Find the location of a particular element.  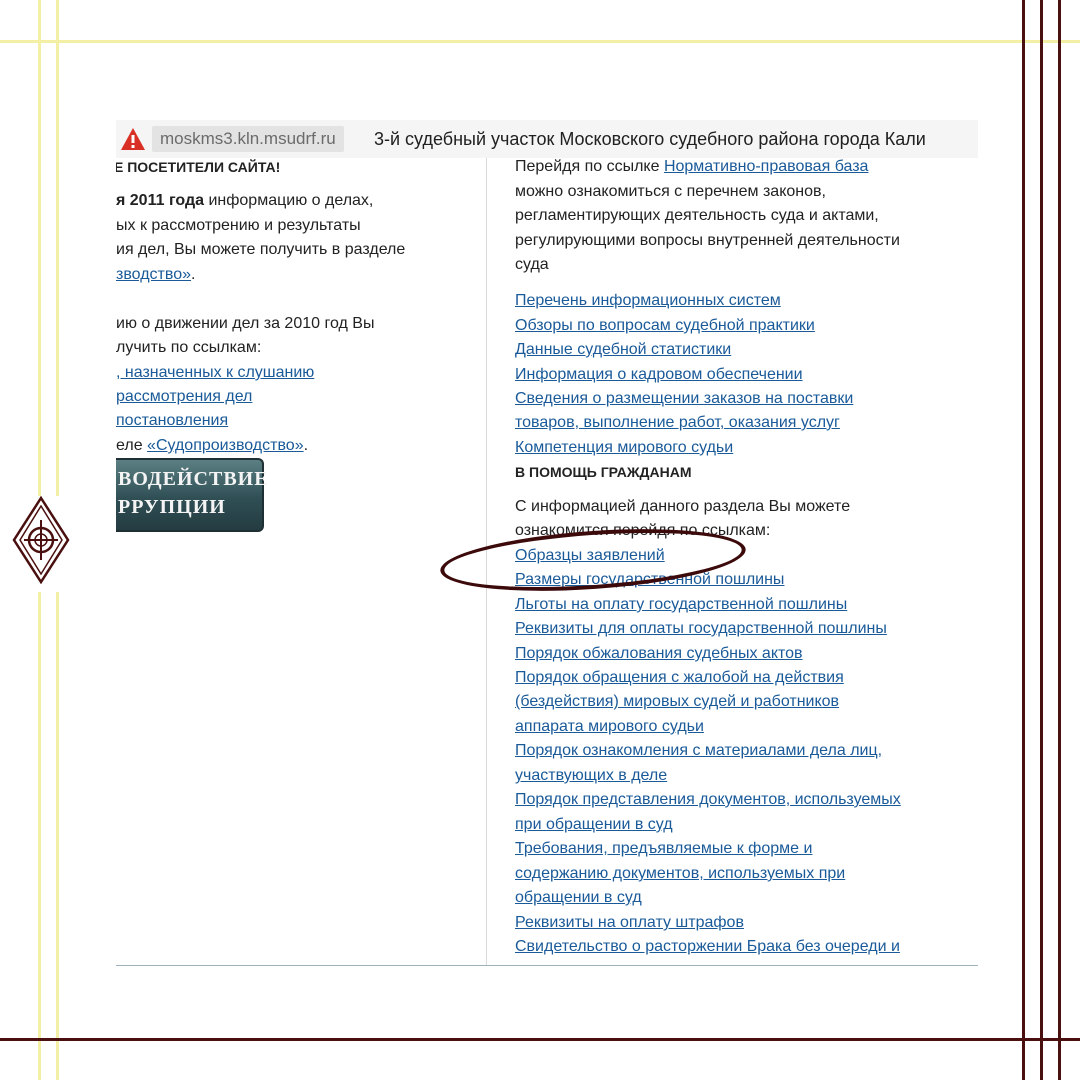

link-document-requirements-3: обращении в суд is located at coordinates (578, 898).